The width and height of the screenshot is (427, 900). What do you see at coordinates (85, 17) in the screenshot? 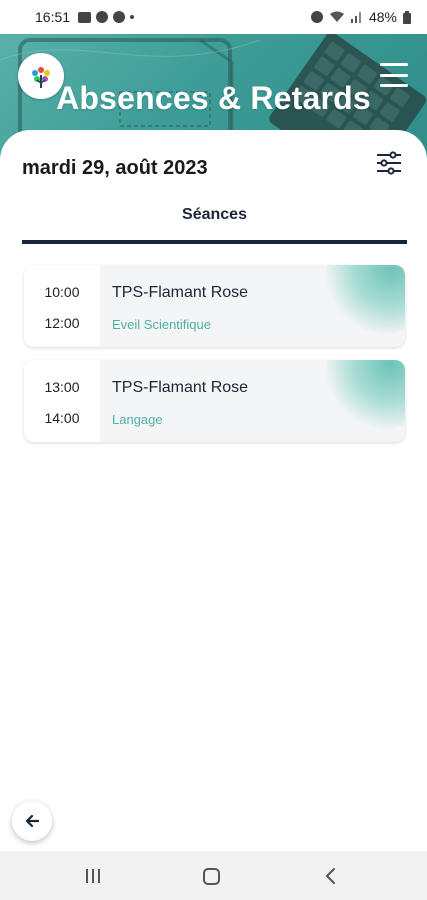
I see `gallery-notification-icon` at bounding box center [85, 17].